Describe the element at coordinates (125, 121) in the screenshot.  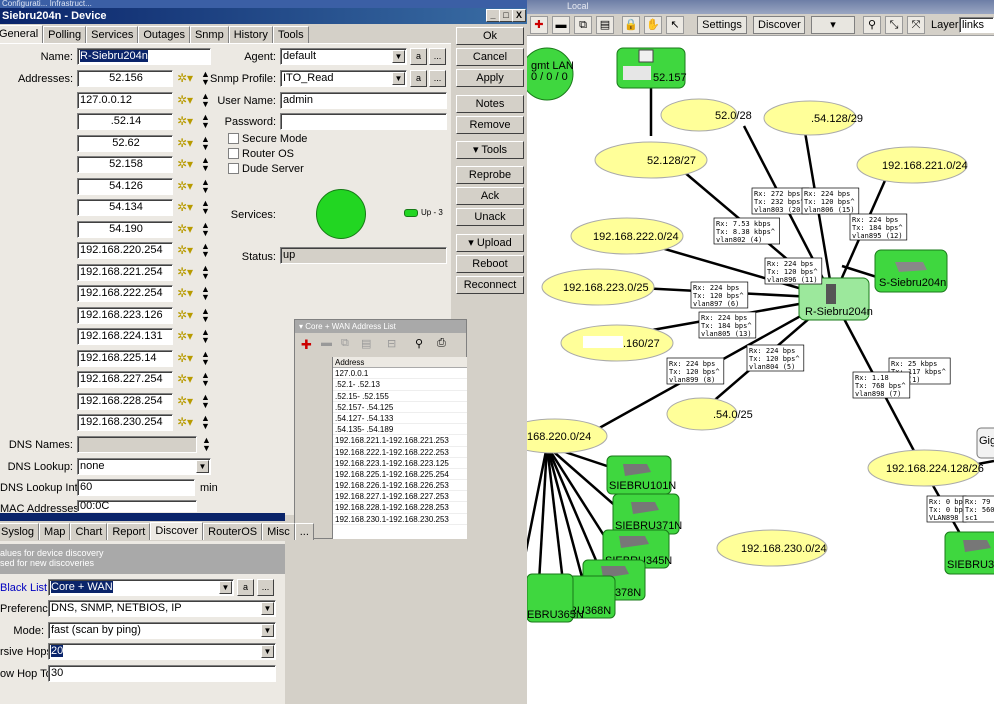
I see `address-field: .52.14` at that location.